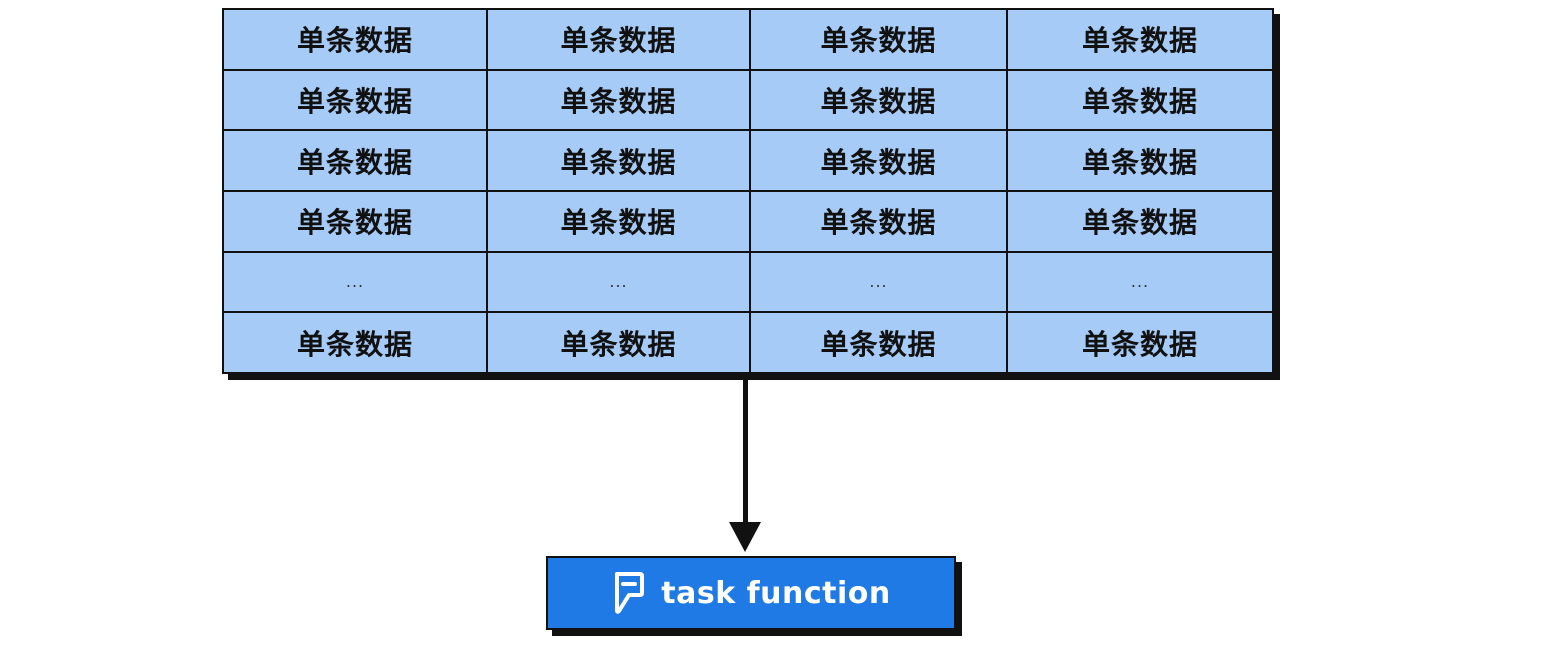 This screenshot has height=653, width=1556. I want to click on task-function-label: task function, so click(776, 593).